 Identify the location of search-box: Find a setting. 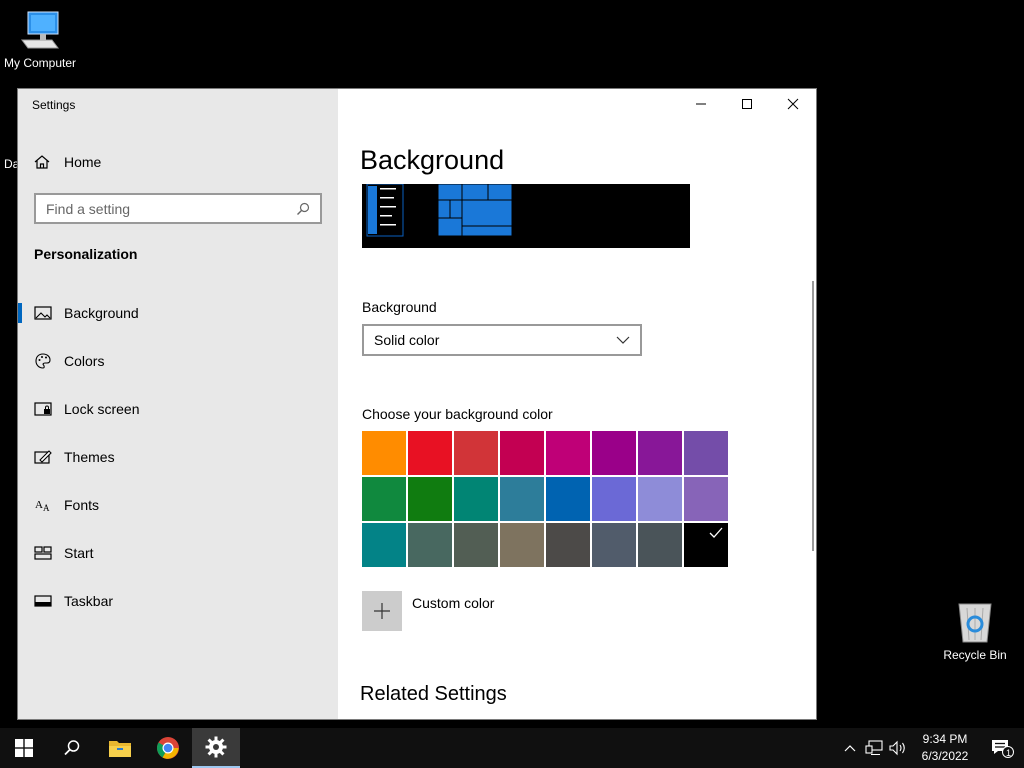
(178, 208).